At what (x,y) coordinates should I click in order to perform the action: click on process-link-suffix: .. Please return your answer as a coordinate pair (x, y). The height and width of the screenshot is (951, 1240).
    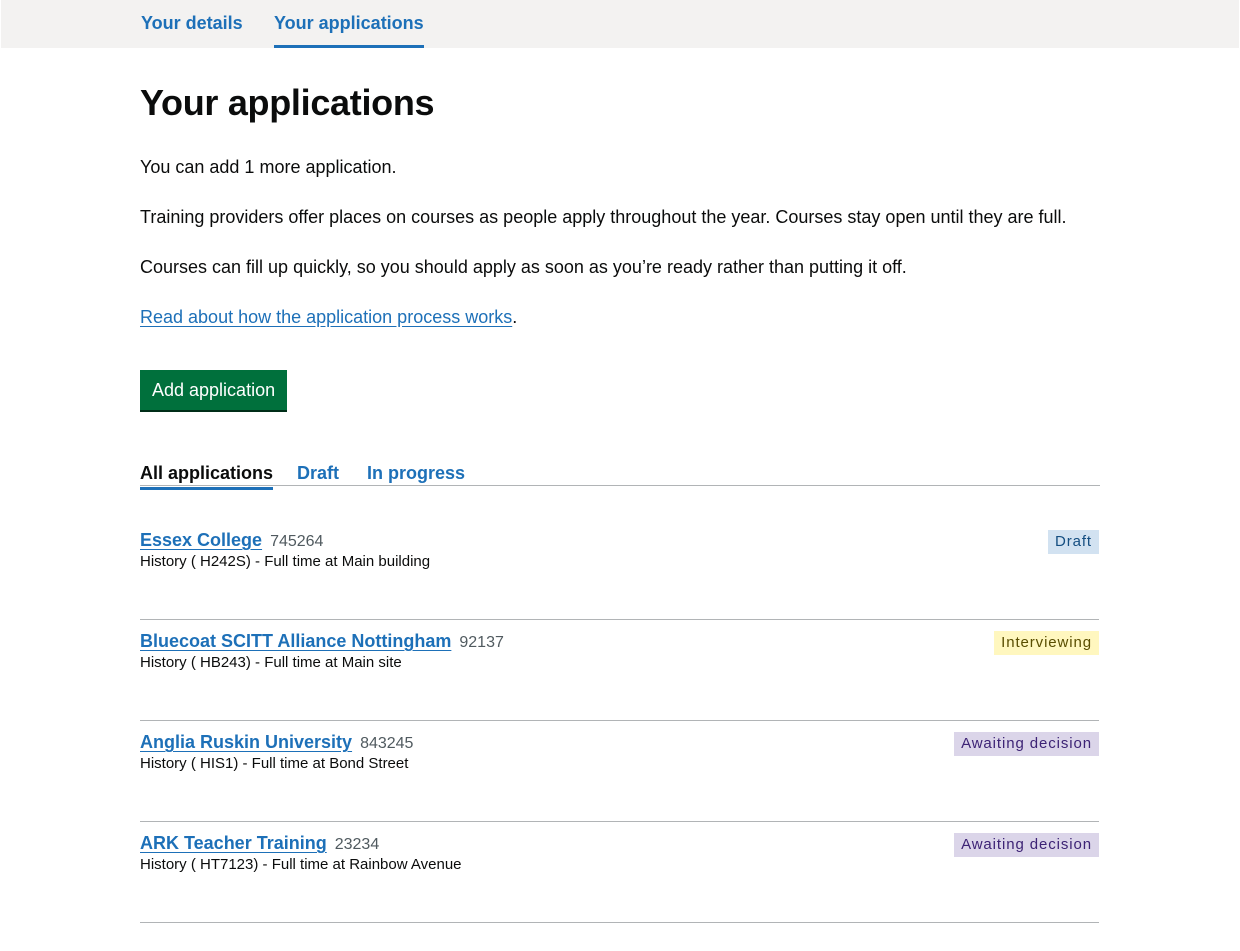
    Looking at the image, I should click on (515, 317).